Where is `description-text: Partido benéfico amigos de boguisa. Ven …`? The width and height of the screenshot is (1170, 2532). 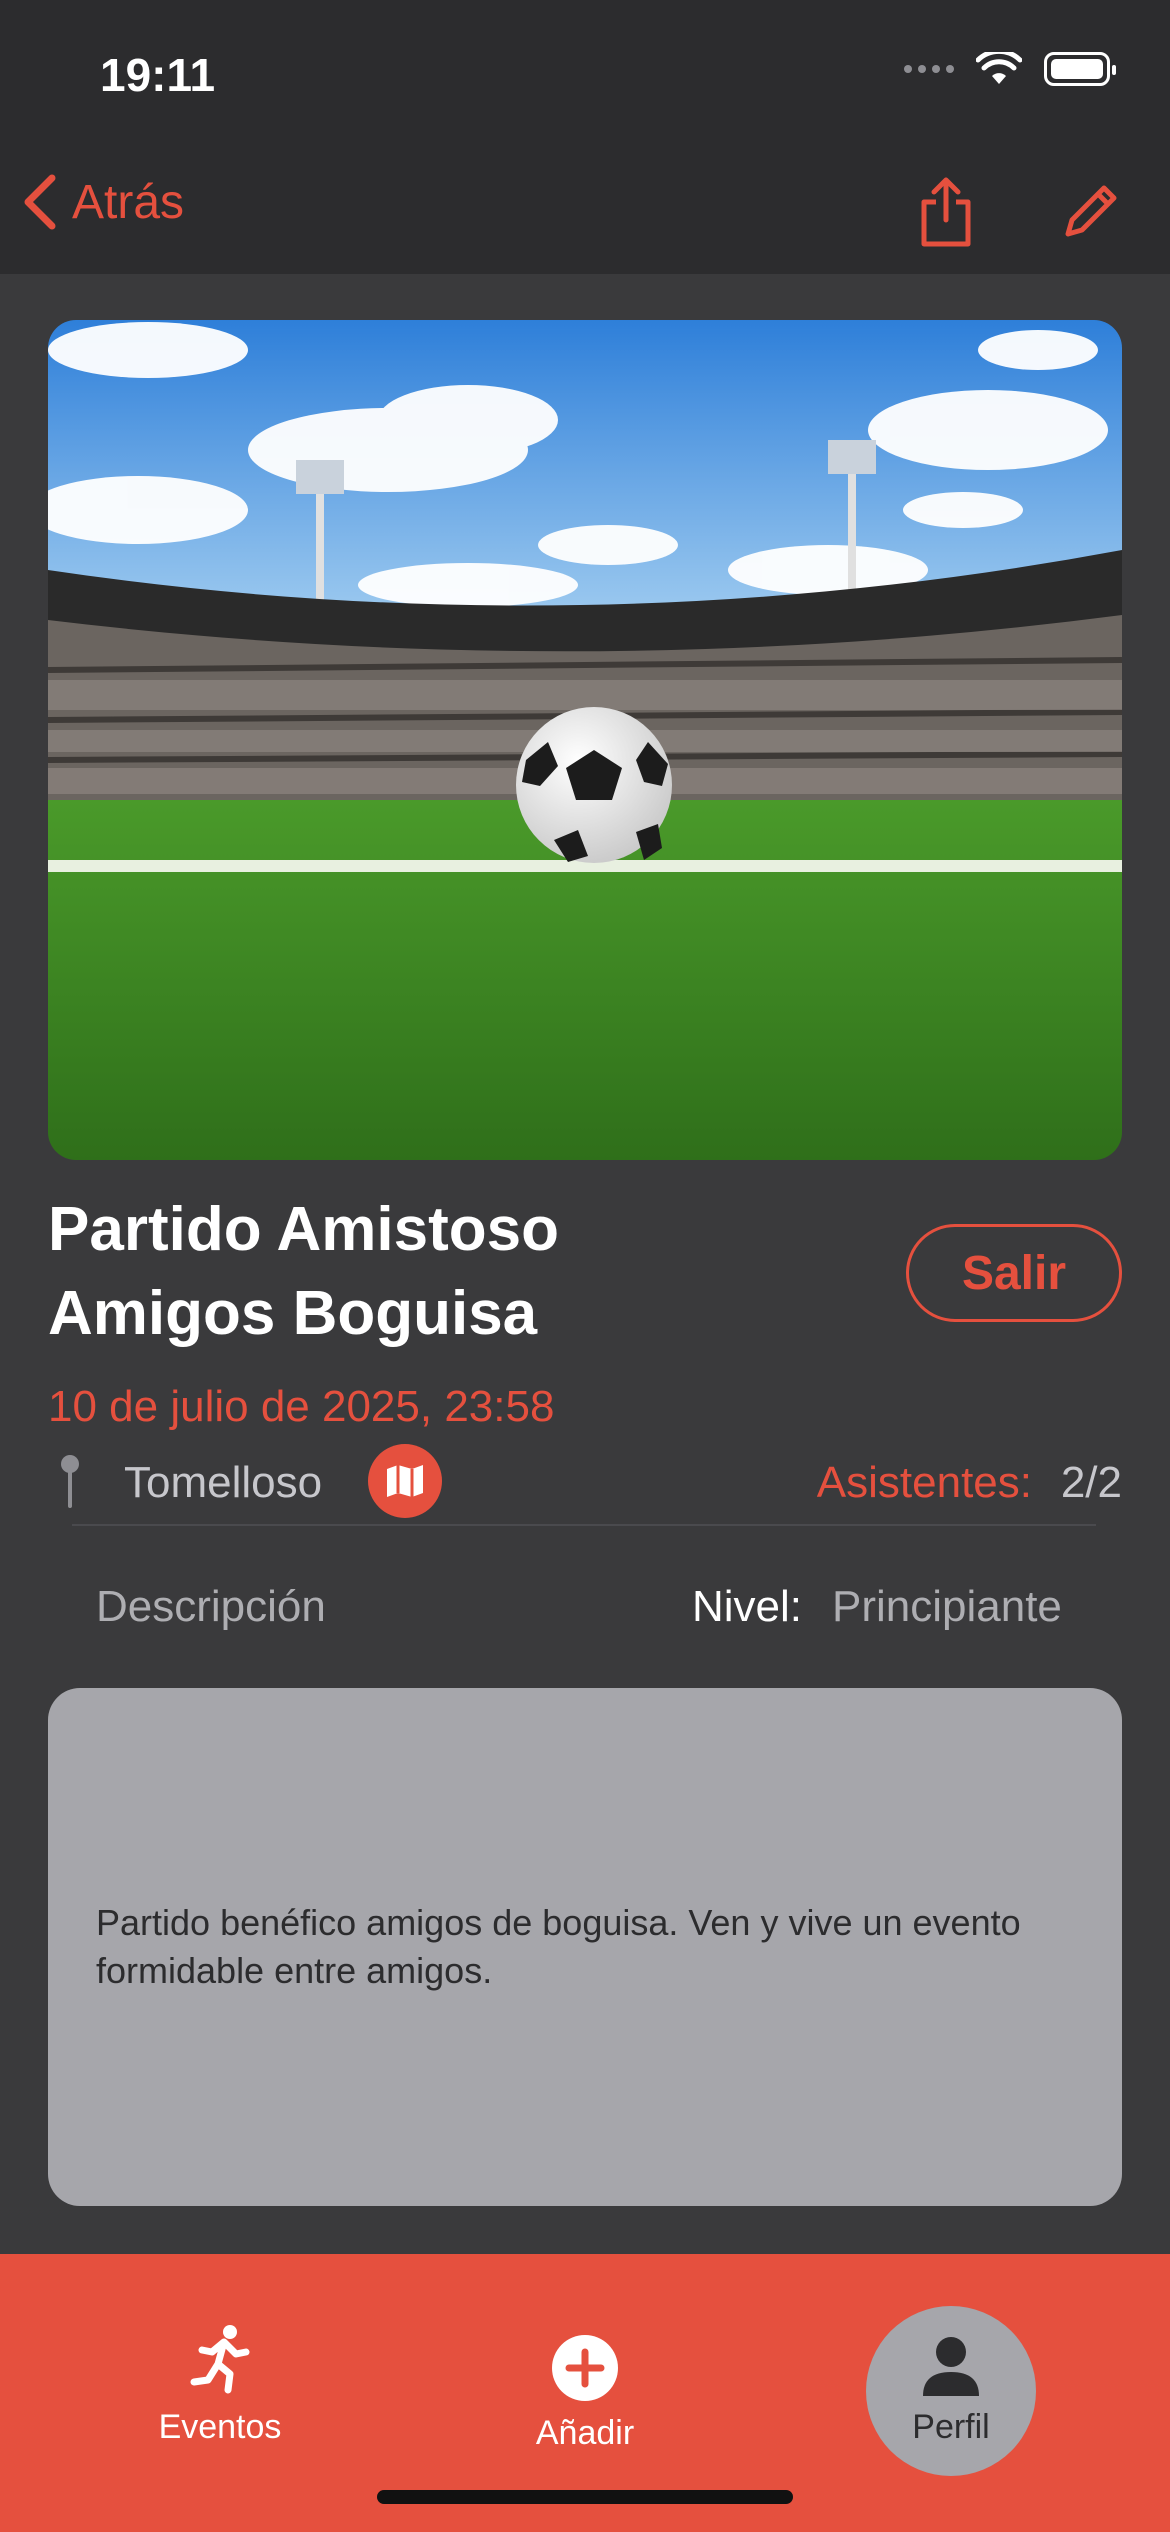 description-text: Partido benéfico amigos de boguisa. Ven … is located at coordinates (558, 1946).